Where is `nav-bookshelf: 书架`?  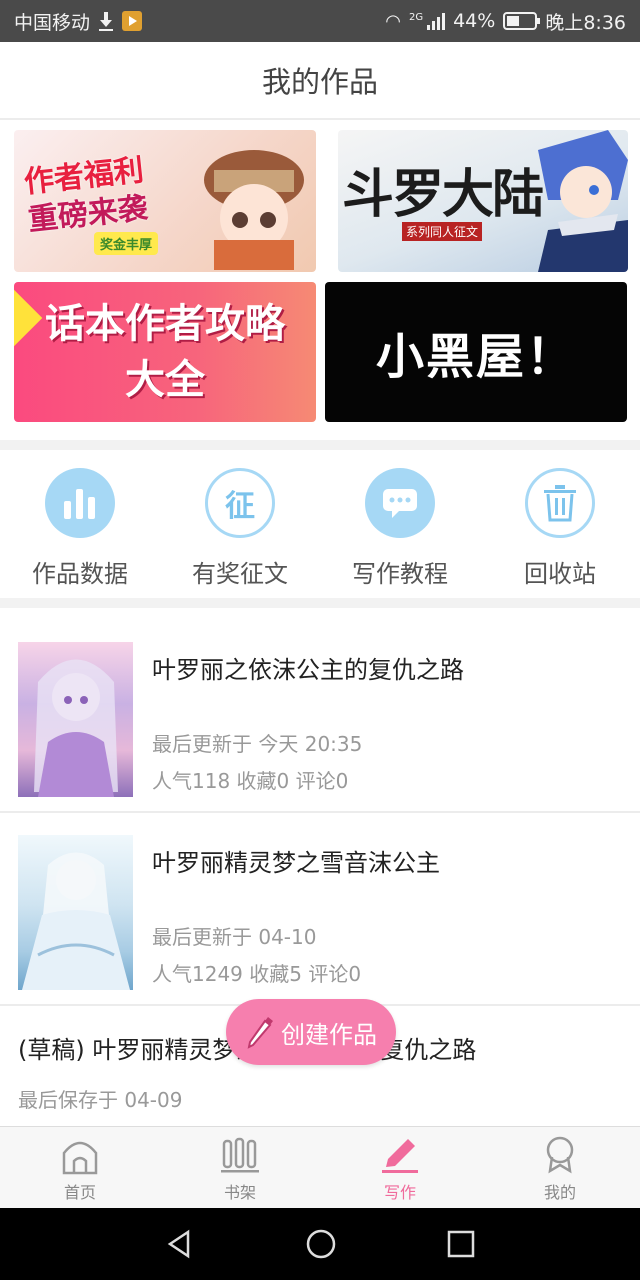 nav-bookshelf: 书架 is located at coordinates (240, 1167).